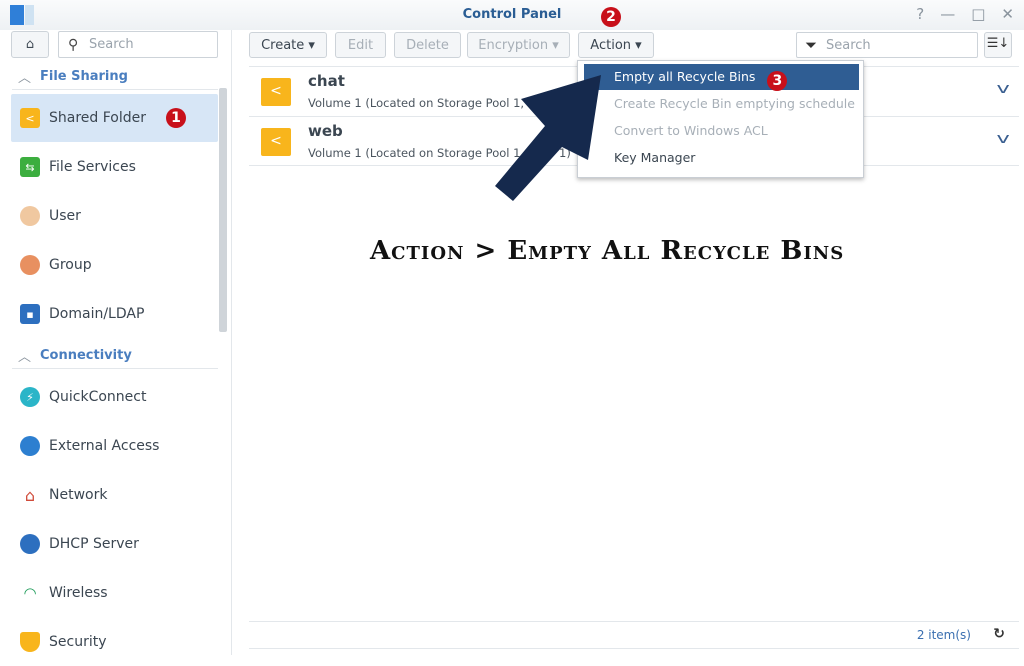 This screenshot has height=666, width=1024. I want to click on annotation-arrow, so click(548, 138).